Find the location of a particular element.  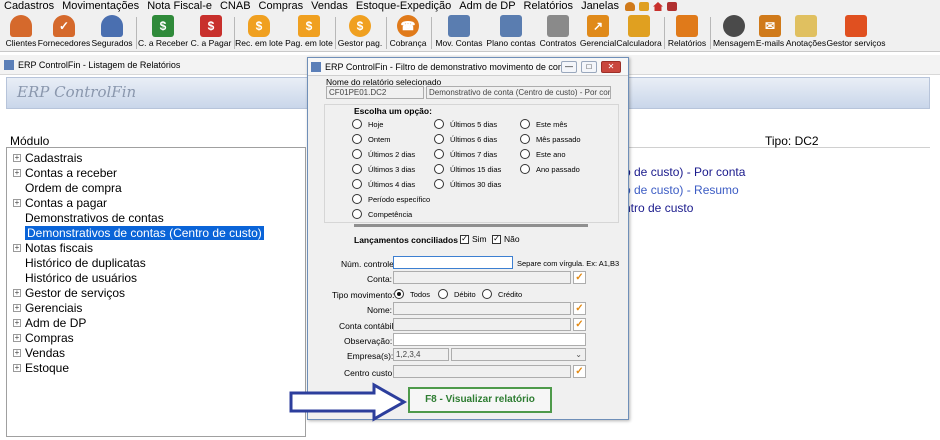

empresas-combo: ⌄ is located at coordinates (518, 354).